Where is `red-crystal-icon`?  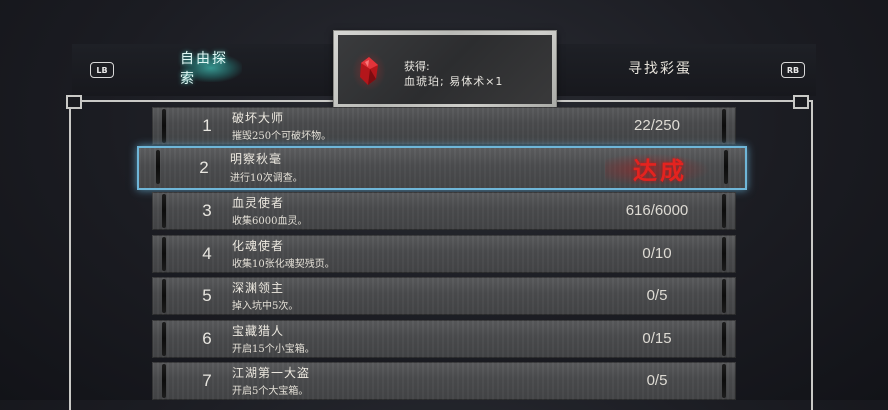
red-crystal-icon is located at coordinates (369, 71).